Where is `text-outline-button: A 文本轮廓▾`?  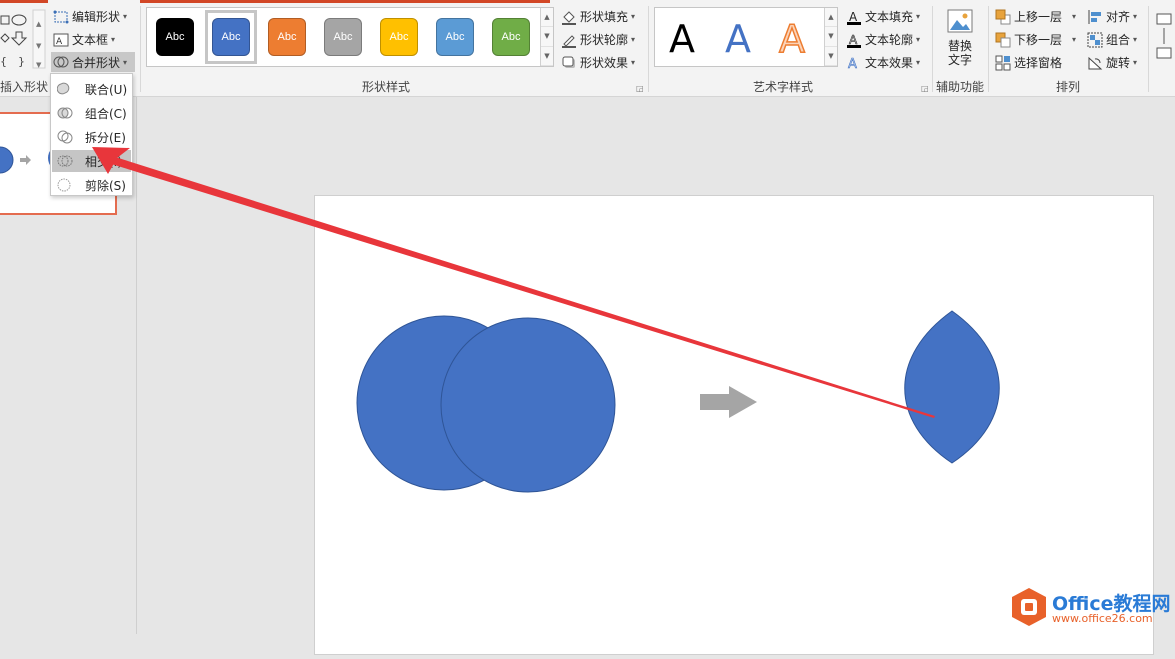
text-outline-button: A 文本轮廓▾ is located at coordinates (883, 39).